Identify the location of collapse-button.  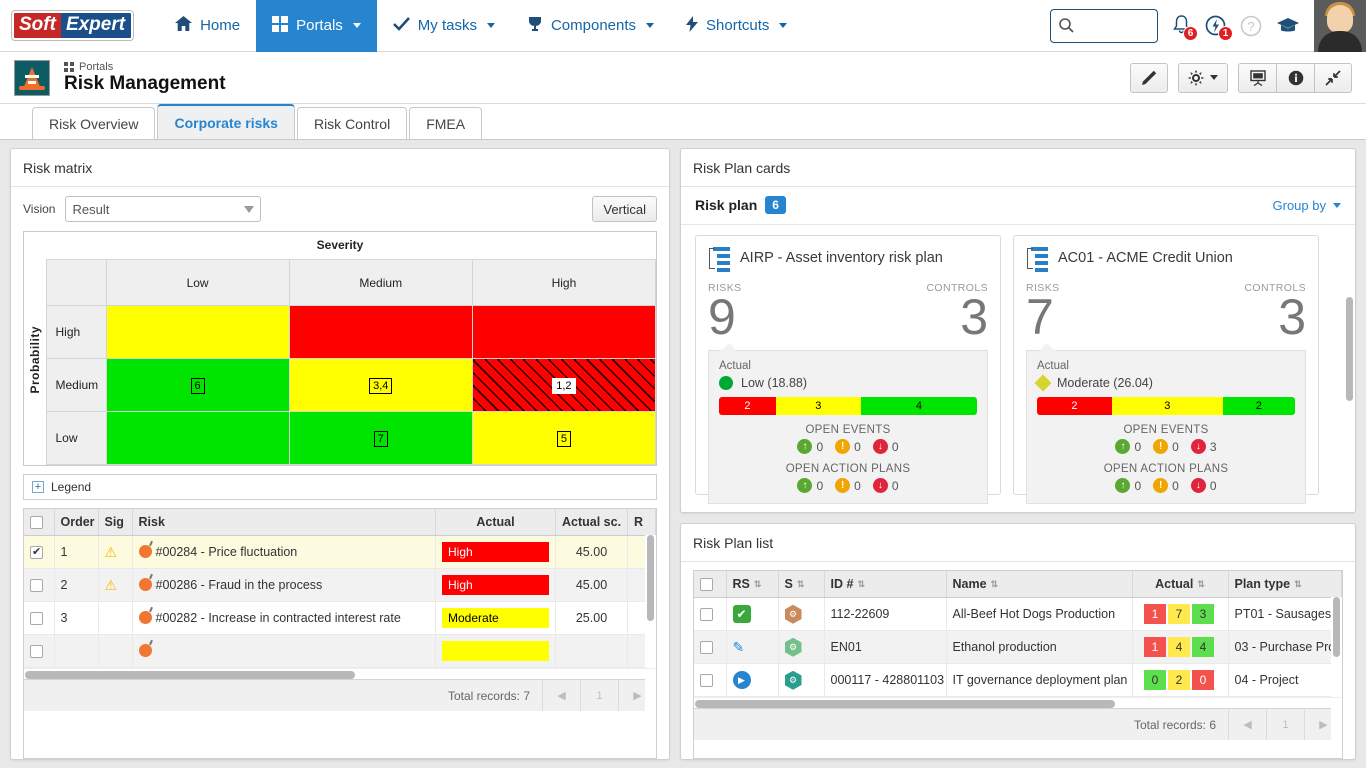
(1333, 77).